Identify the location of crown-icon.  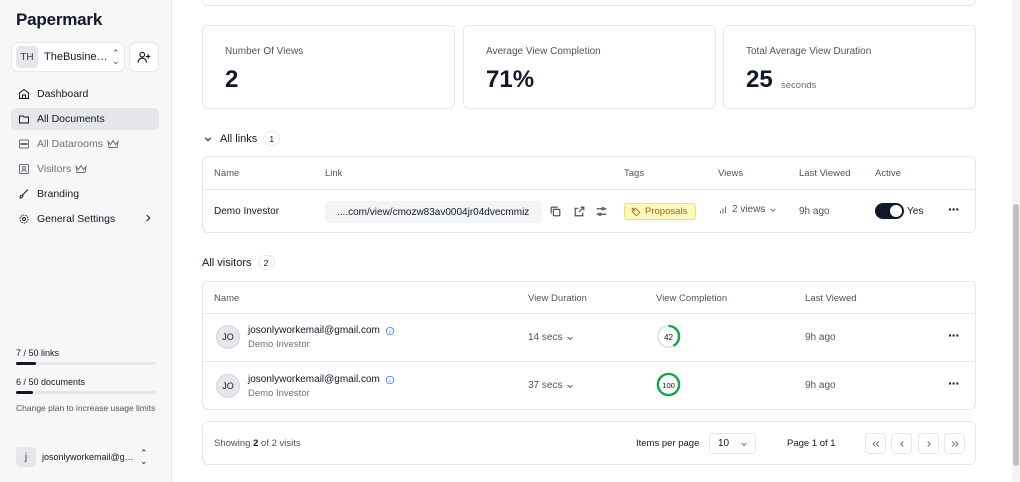
(113, 144).